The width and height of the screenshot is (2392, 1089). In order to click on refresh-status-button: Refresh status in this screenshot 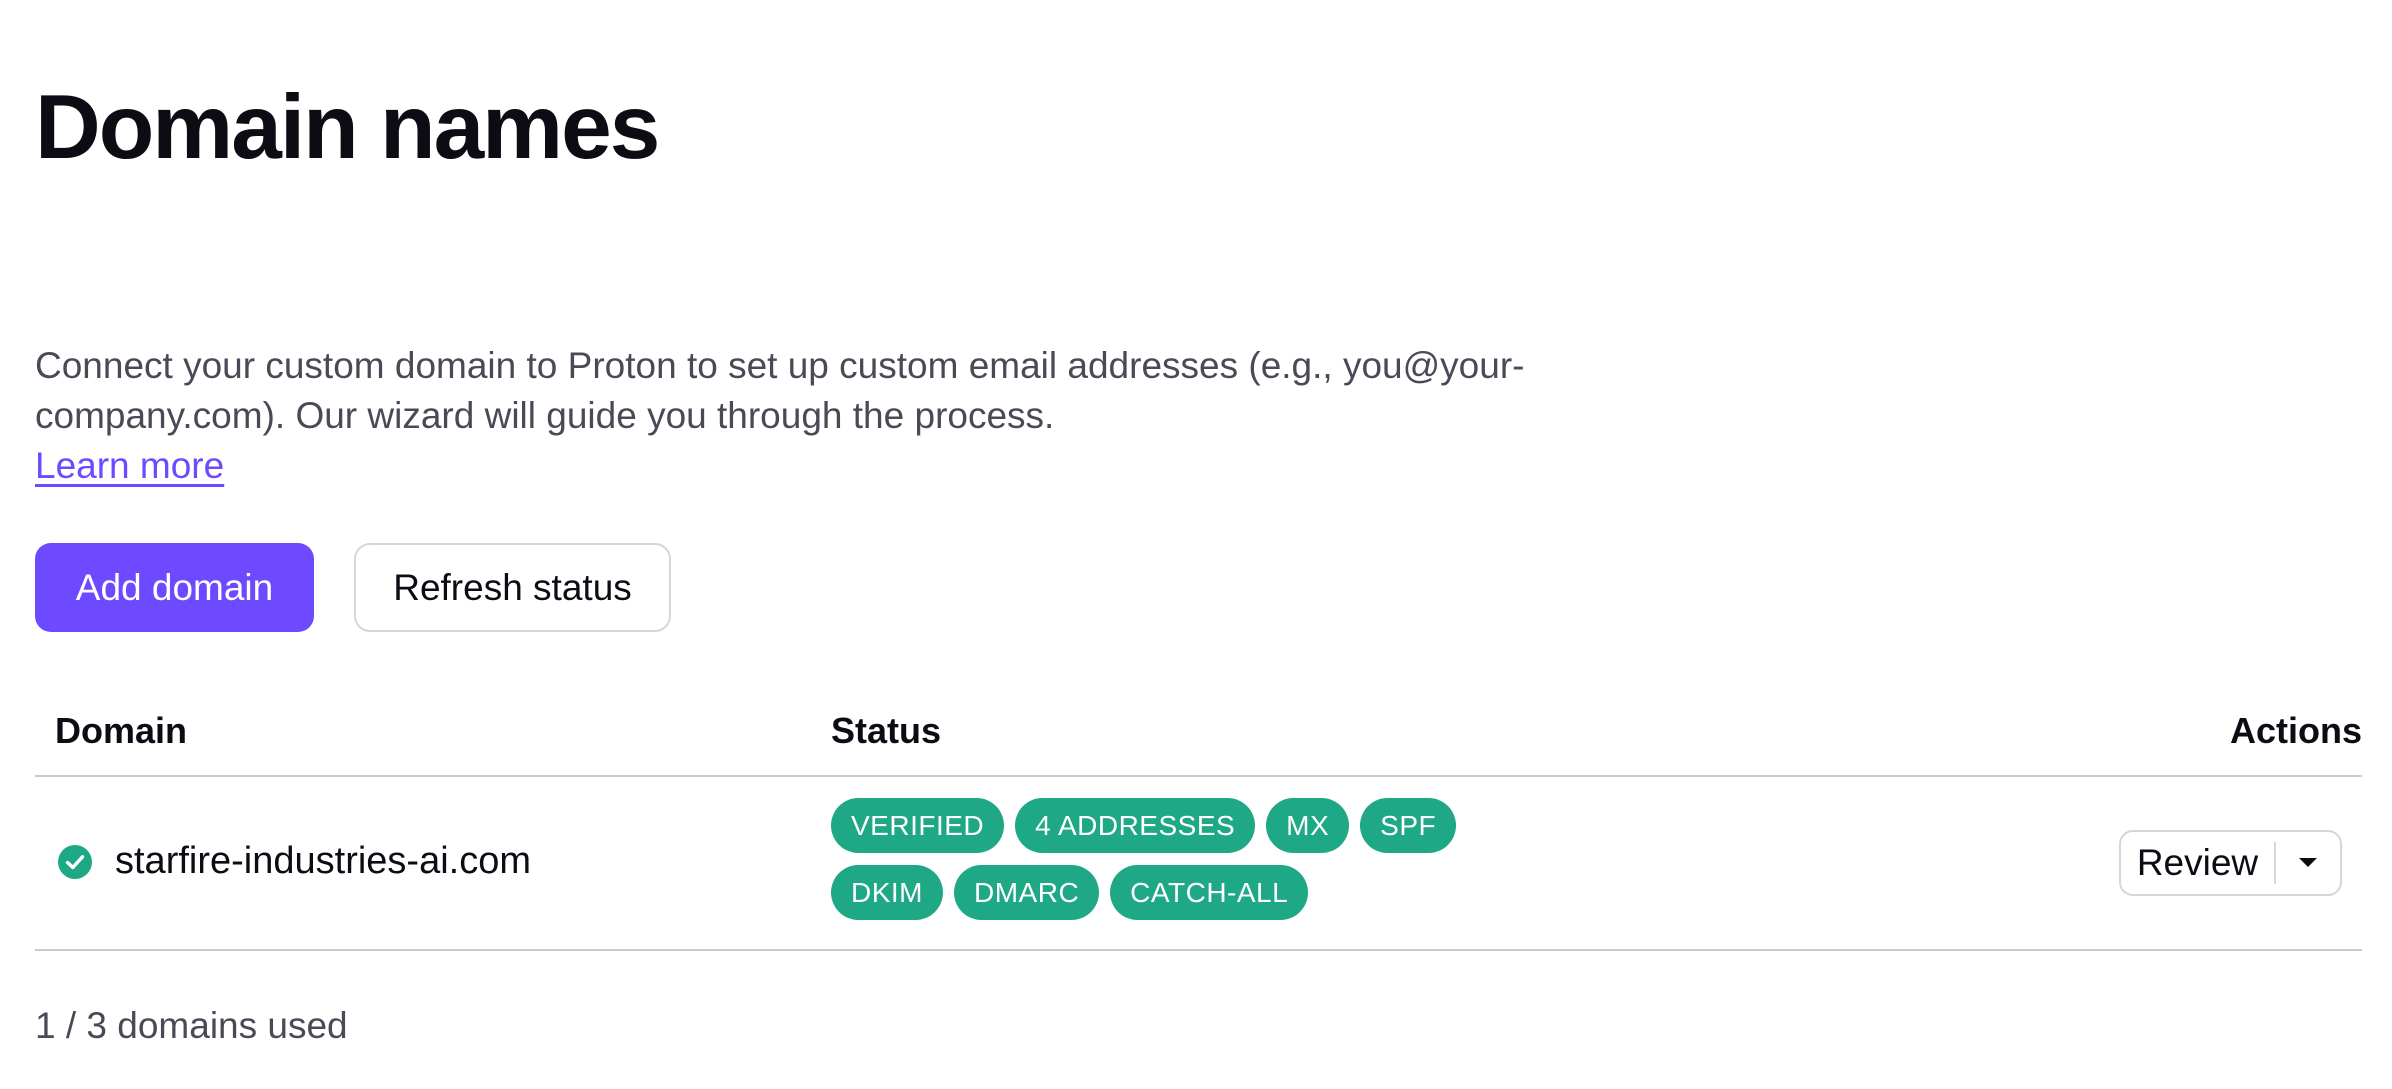, I will do `click(512, 587)`.